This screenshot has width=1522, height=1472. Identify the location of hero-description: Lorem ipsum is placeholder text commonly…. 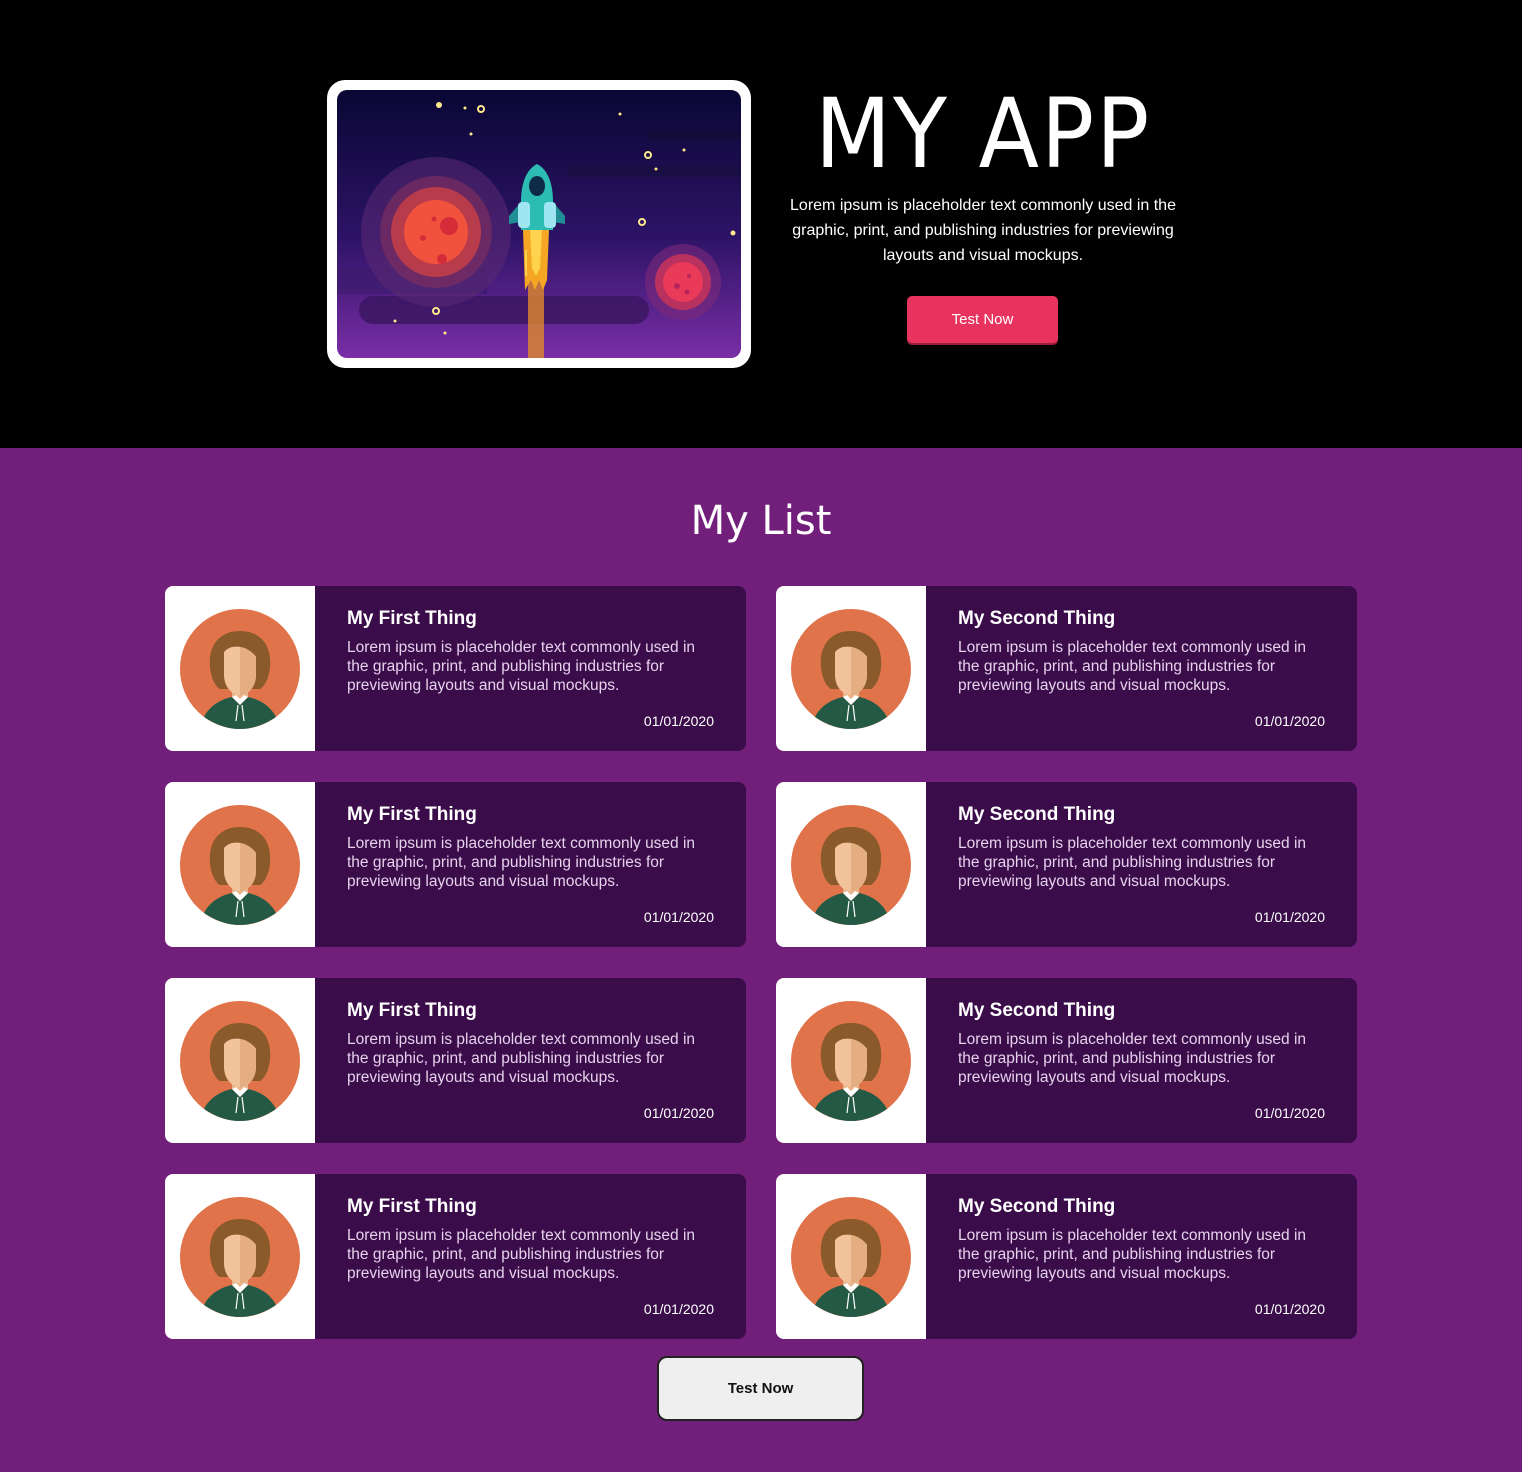
(983, 230).